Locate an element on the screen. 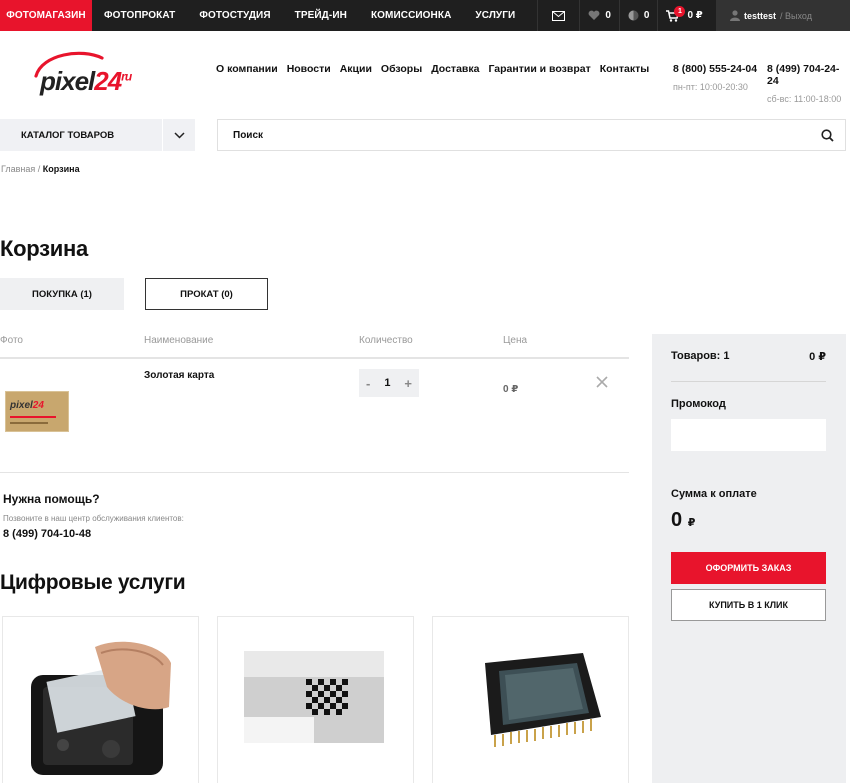 This screenshot has width=850, height=783. summary-items-label: Товаров: 1 is located at coordinates (700, 356).